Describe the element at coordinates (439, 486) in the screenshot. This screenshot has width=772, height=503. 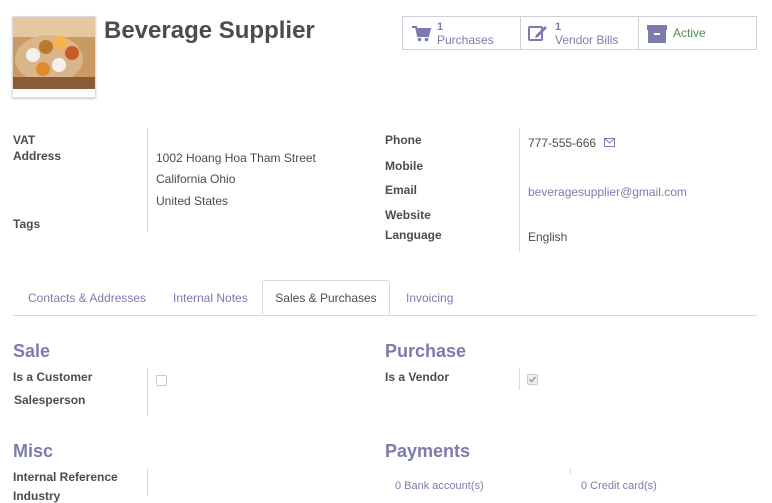
I see `bank-accounts-button: 0 Bank account(s)` at that location.